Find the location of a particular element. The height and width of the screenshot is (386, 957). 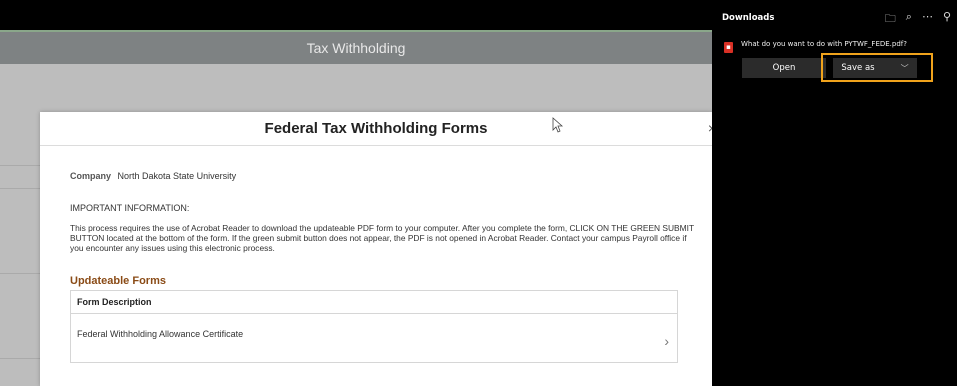

search-icon: ⌕ is located at coordinates (909, 19).